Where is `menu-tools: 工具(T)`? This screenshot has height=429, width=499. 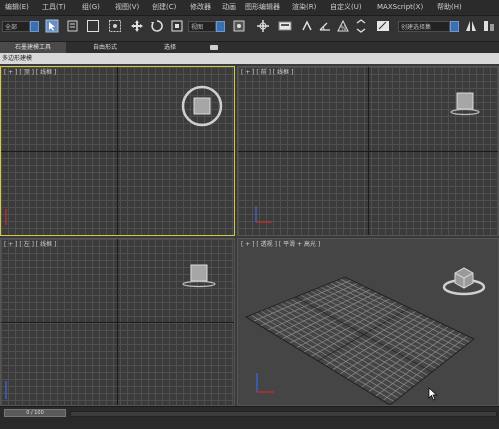
menu-tools: 工具(T) is located at coordinates (54, 7).